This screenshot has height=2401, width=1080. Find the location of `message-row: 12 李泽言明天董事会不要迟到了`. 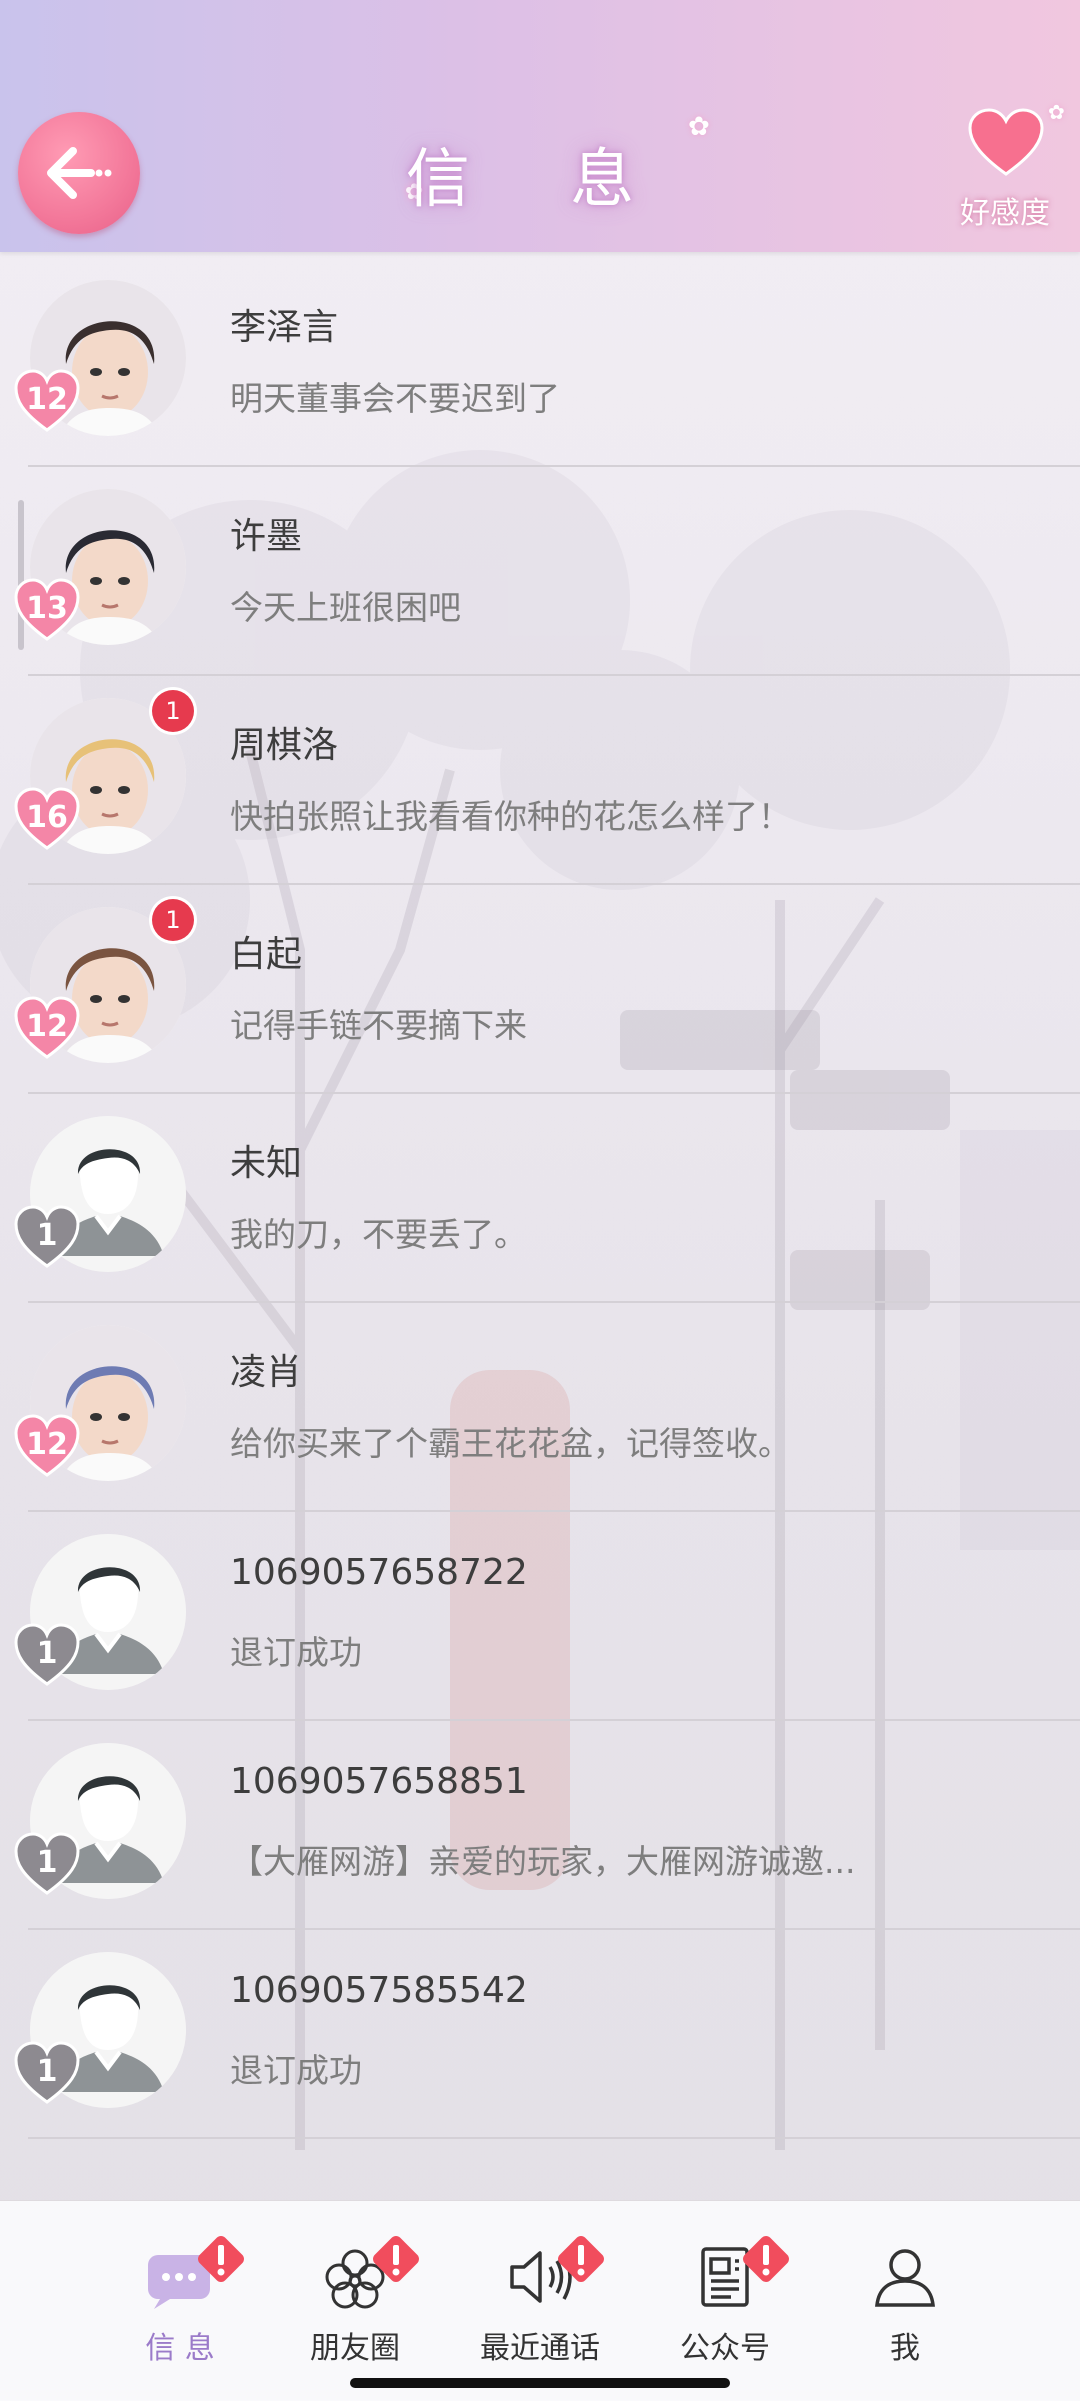

message-row: 12 李泽言明天董事会不要迟到了 is located at coordinates (540, 362).